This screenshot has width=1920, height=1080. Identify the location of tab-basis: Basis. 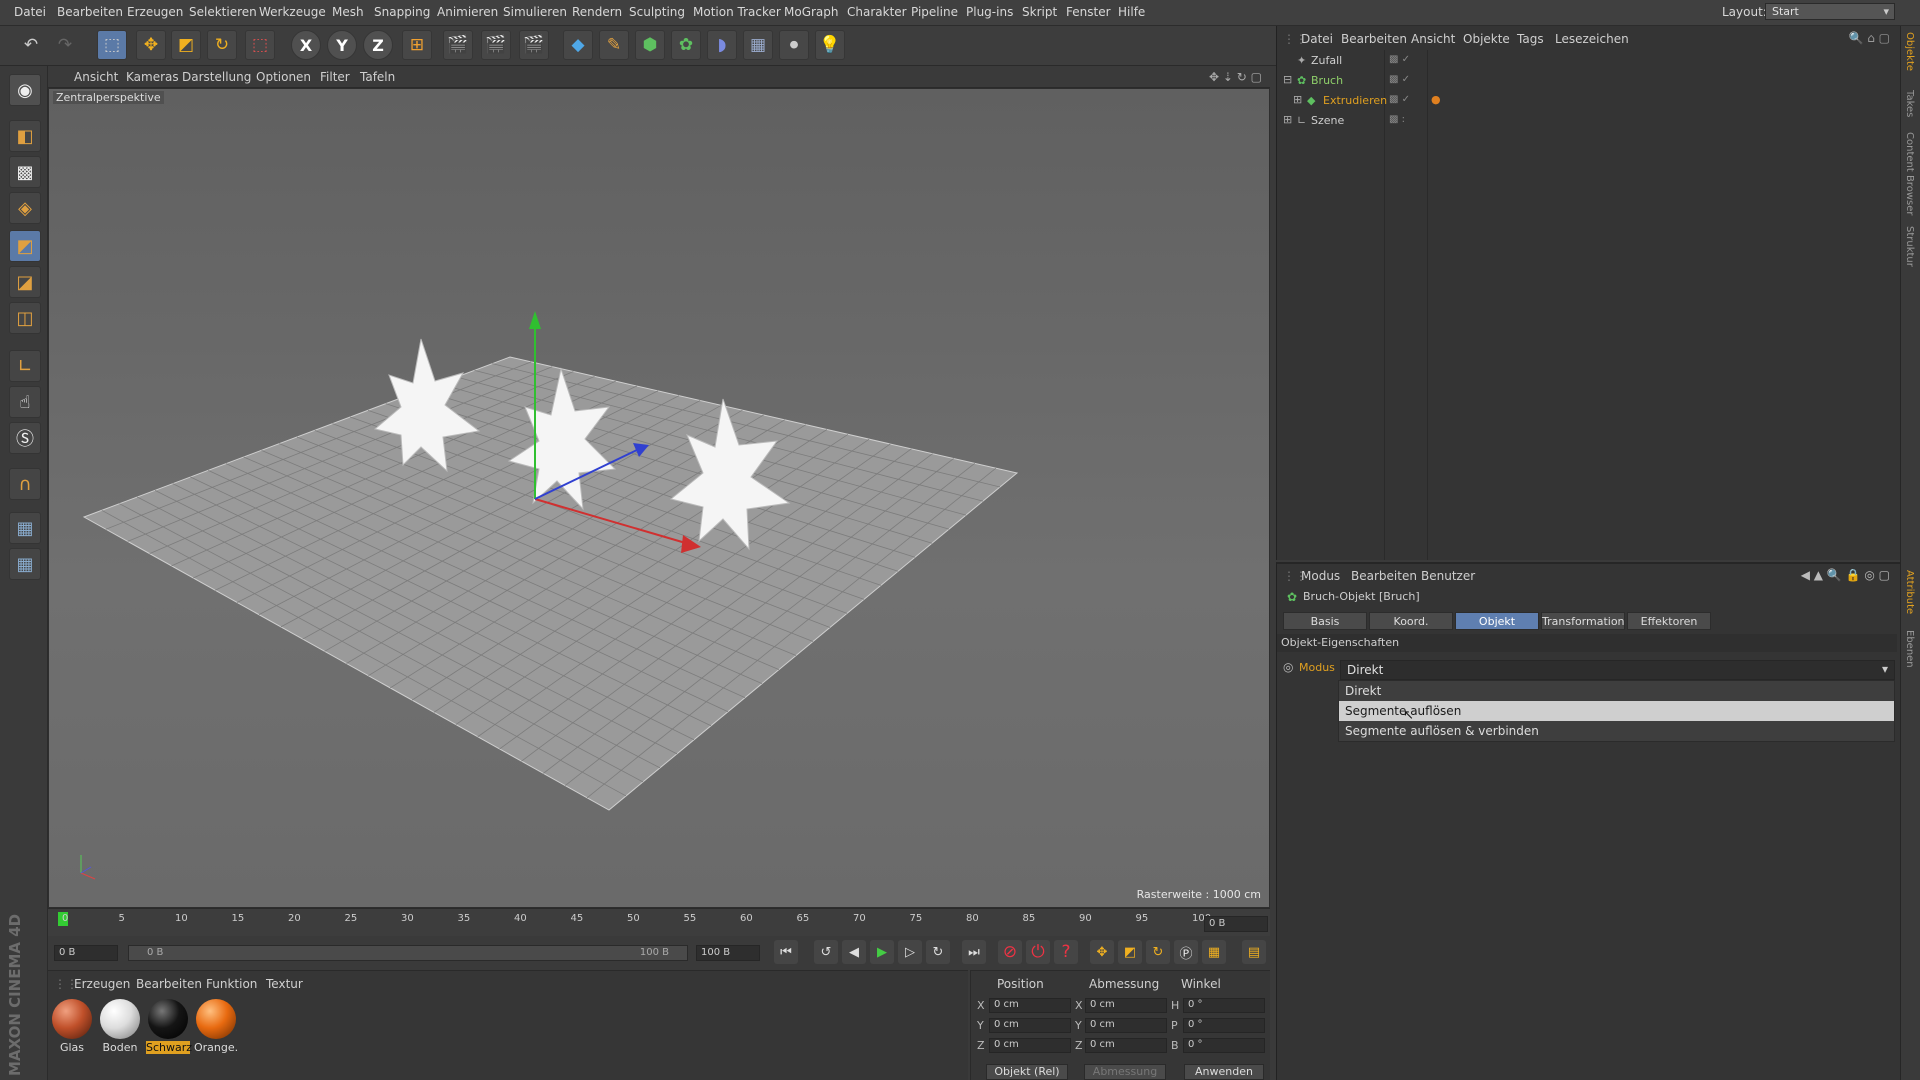
(1325, 621).